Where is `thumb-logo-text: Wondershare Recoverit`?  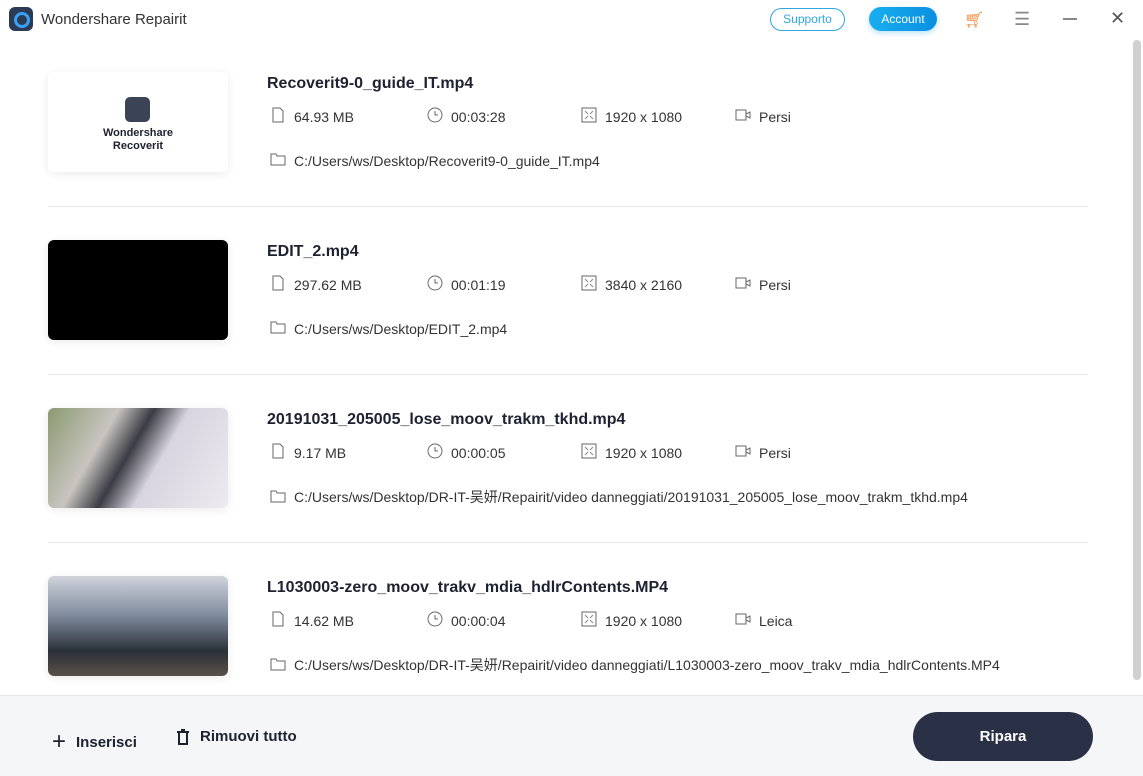
thumb-logo-text: Wondershare Recoverit is located at coordinates (138, 139).